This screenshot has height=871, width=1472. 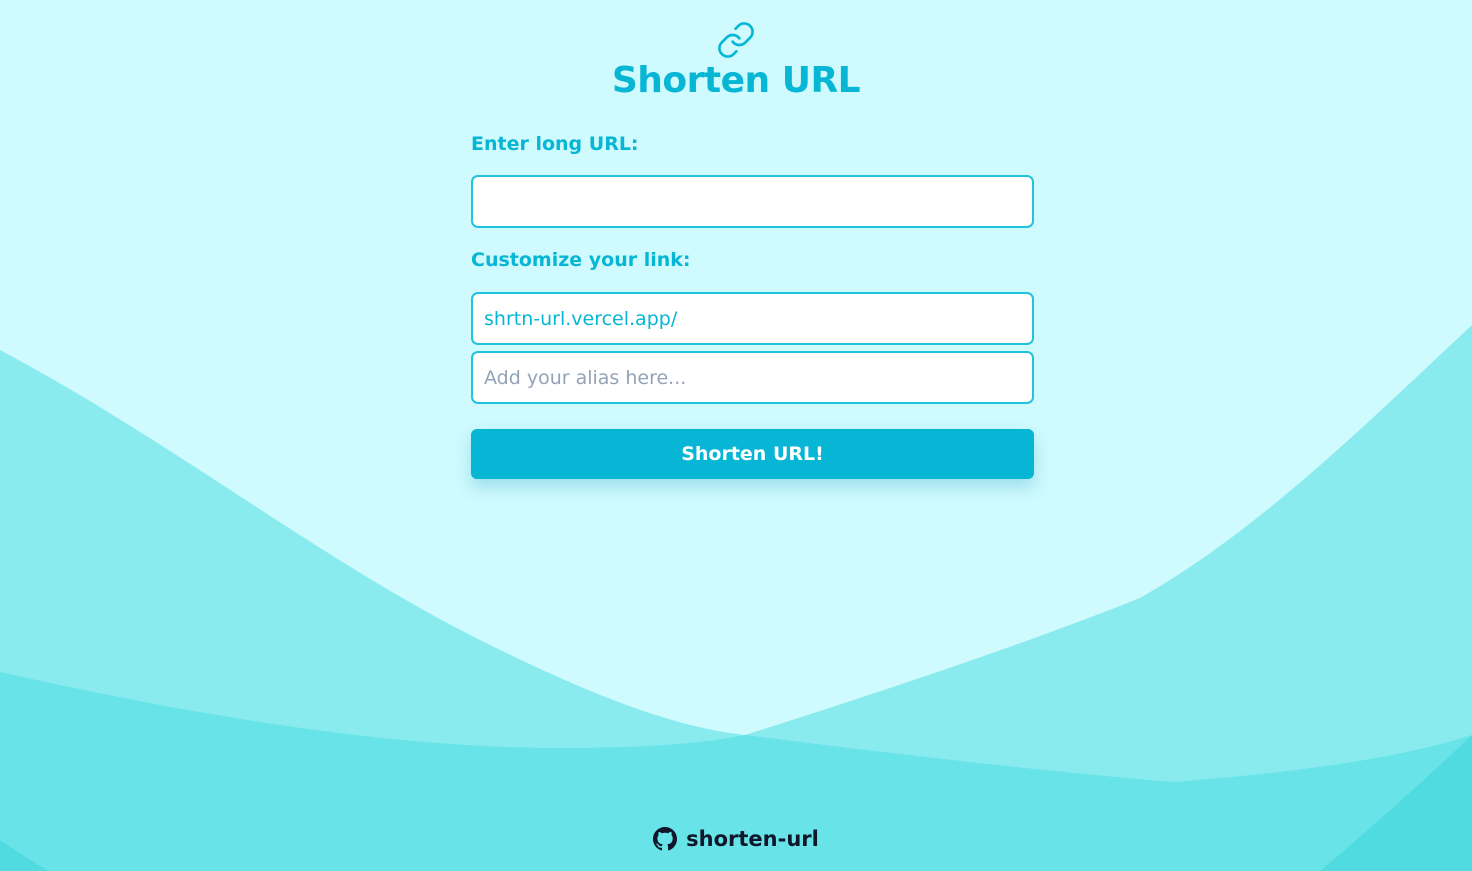 I want to click on domain-prefix-field: shrtn-url.vercel.app/, so click(x=752, y=318).